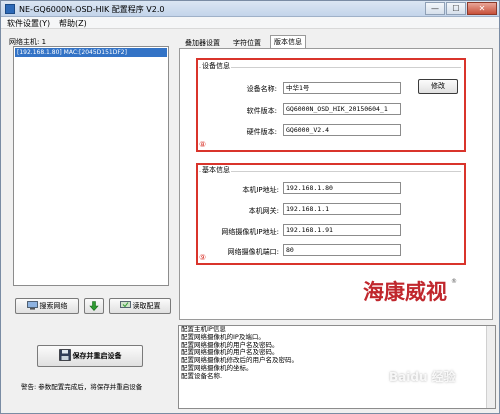 This screenshot has width=500, height=414. Describe the element at coordinates (342, 209) in the screenshot. I see `local-gateway-input: 192.168.1.1` at that location.